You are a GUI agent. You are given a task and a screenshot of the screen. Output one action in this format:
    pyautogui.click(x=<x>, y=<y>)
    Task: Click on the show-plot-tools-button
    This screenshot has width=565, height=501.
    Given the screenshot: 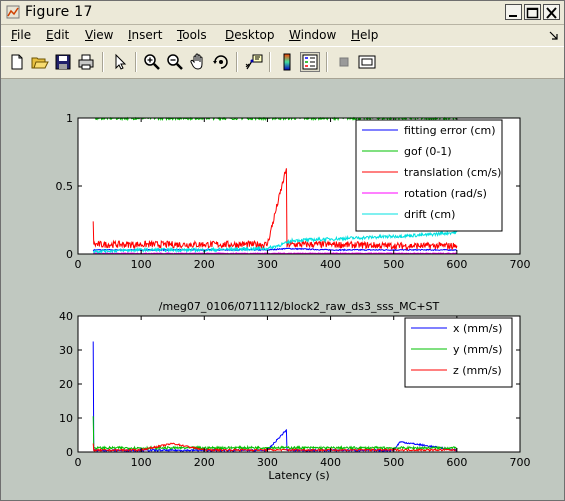 What is the action you would take?
    pyautogui.click(x=367, y=62)
    